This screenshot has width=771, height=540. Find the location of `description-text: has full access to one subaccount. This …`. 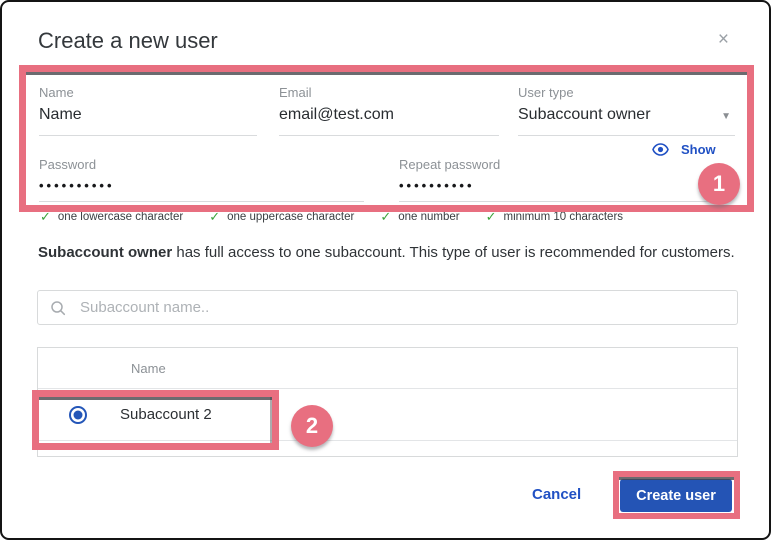

description-text: has full access to one subaccount. This … is located at coordinates (453, 252).